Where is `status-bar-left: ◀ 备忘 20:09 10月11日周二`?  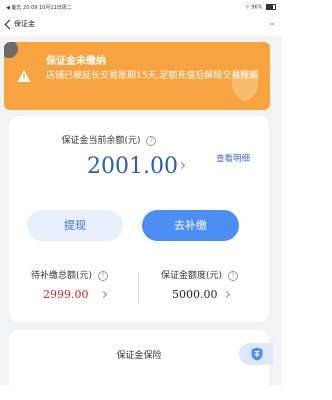
status-bar-left: ◀ 备忘 20:09 10月11日周二 is located at coordinates (39, 8).